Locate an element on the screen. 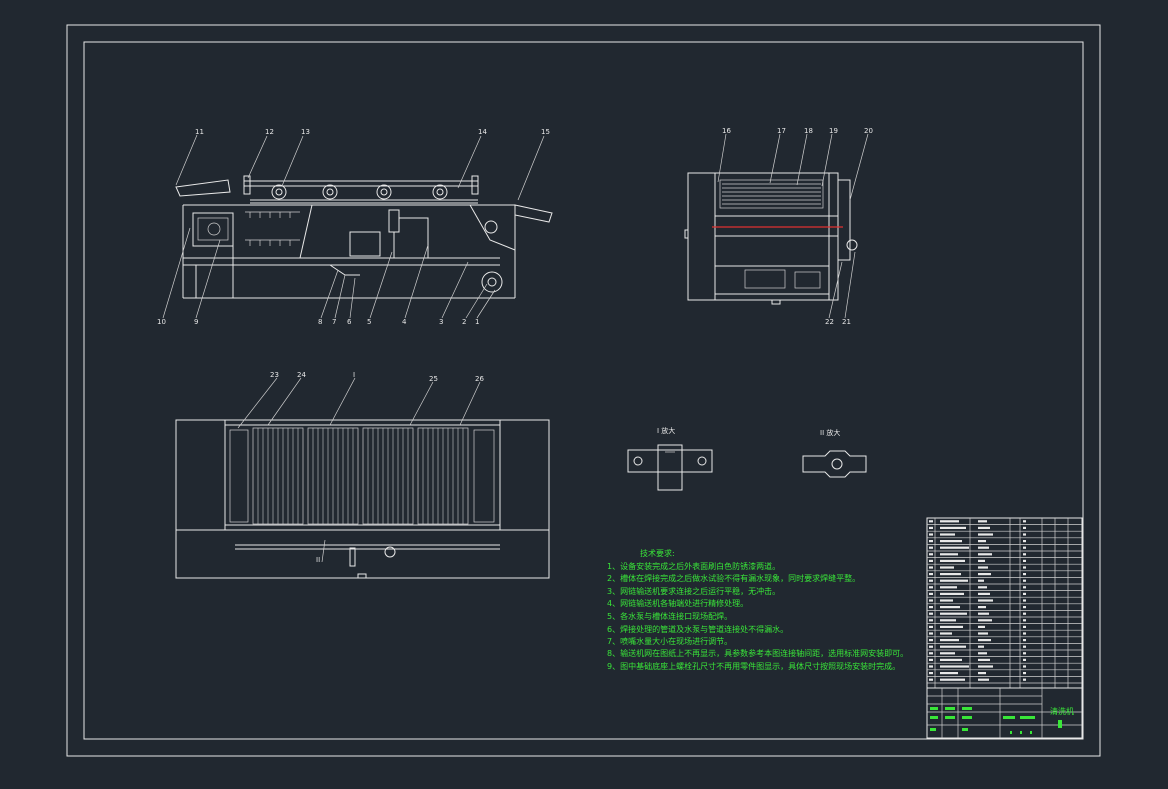  label-23: 23 is located at coordinates (274, 375).